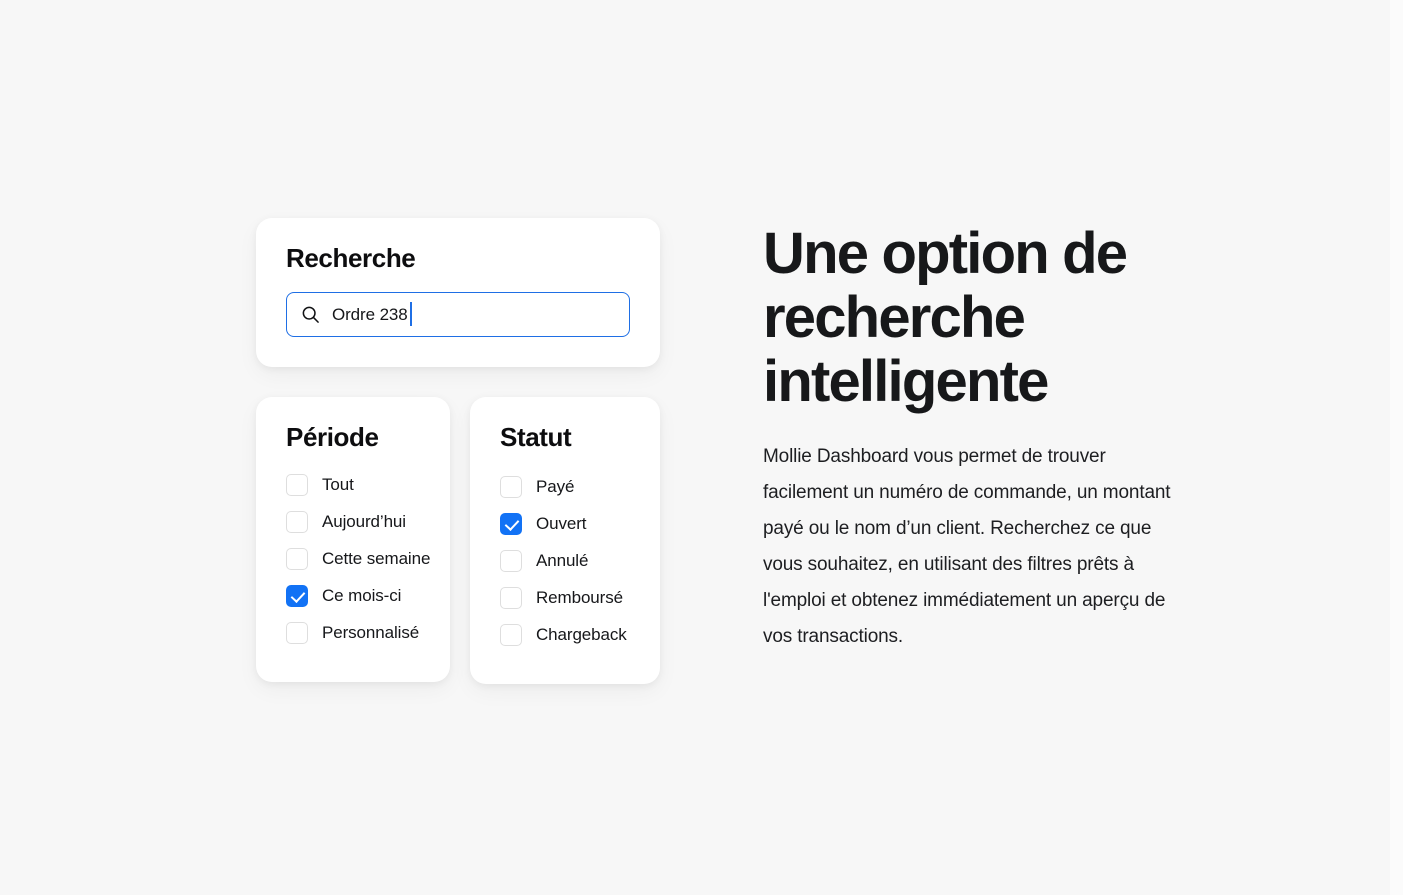  I want to click on page-right-edge, so click(1396, 447).